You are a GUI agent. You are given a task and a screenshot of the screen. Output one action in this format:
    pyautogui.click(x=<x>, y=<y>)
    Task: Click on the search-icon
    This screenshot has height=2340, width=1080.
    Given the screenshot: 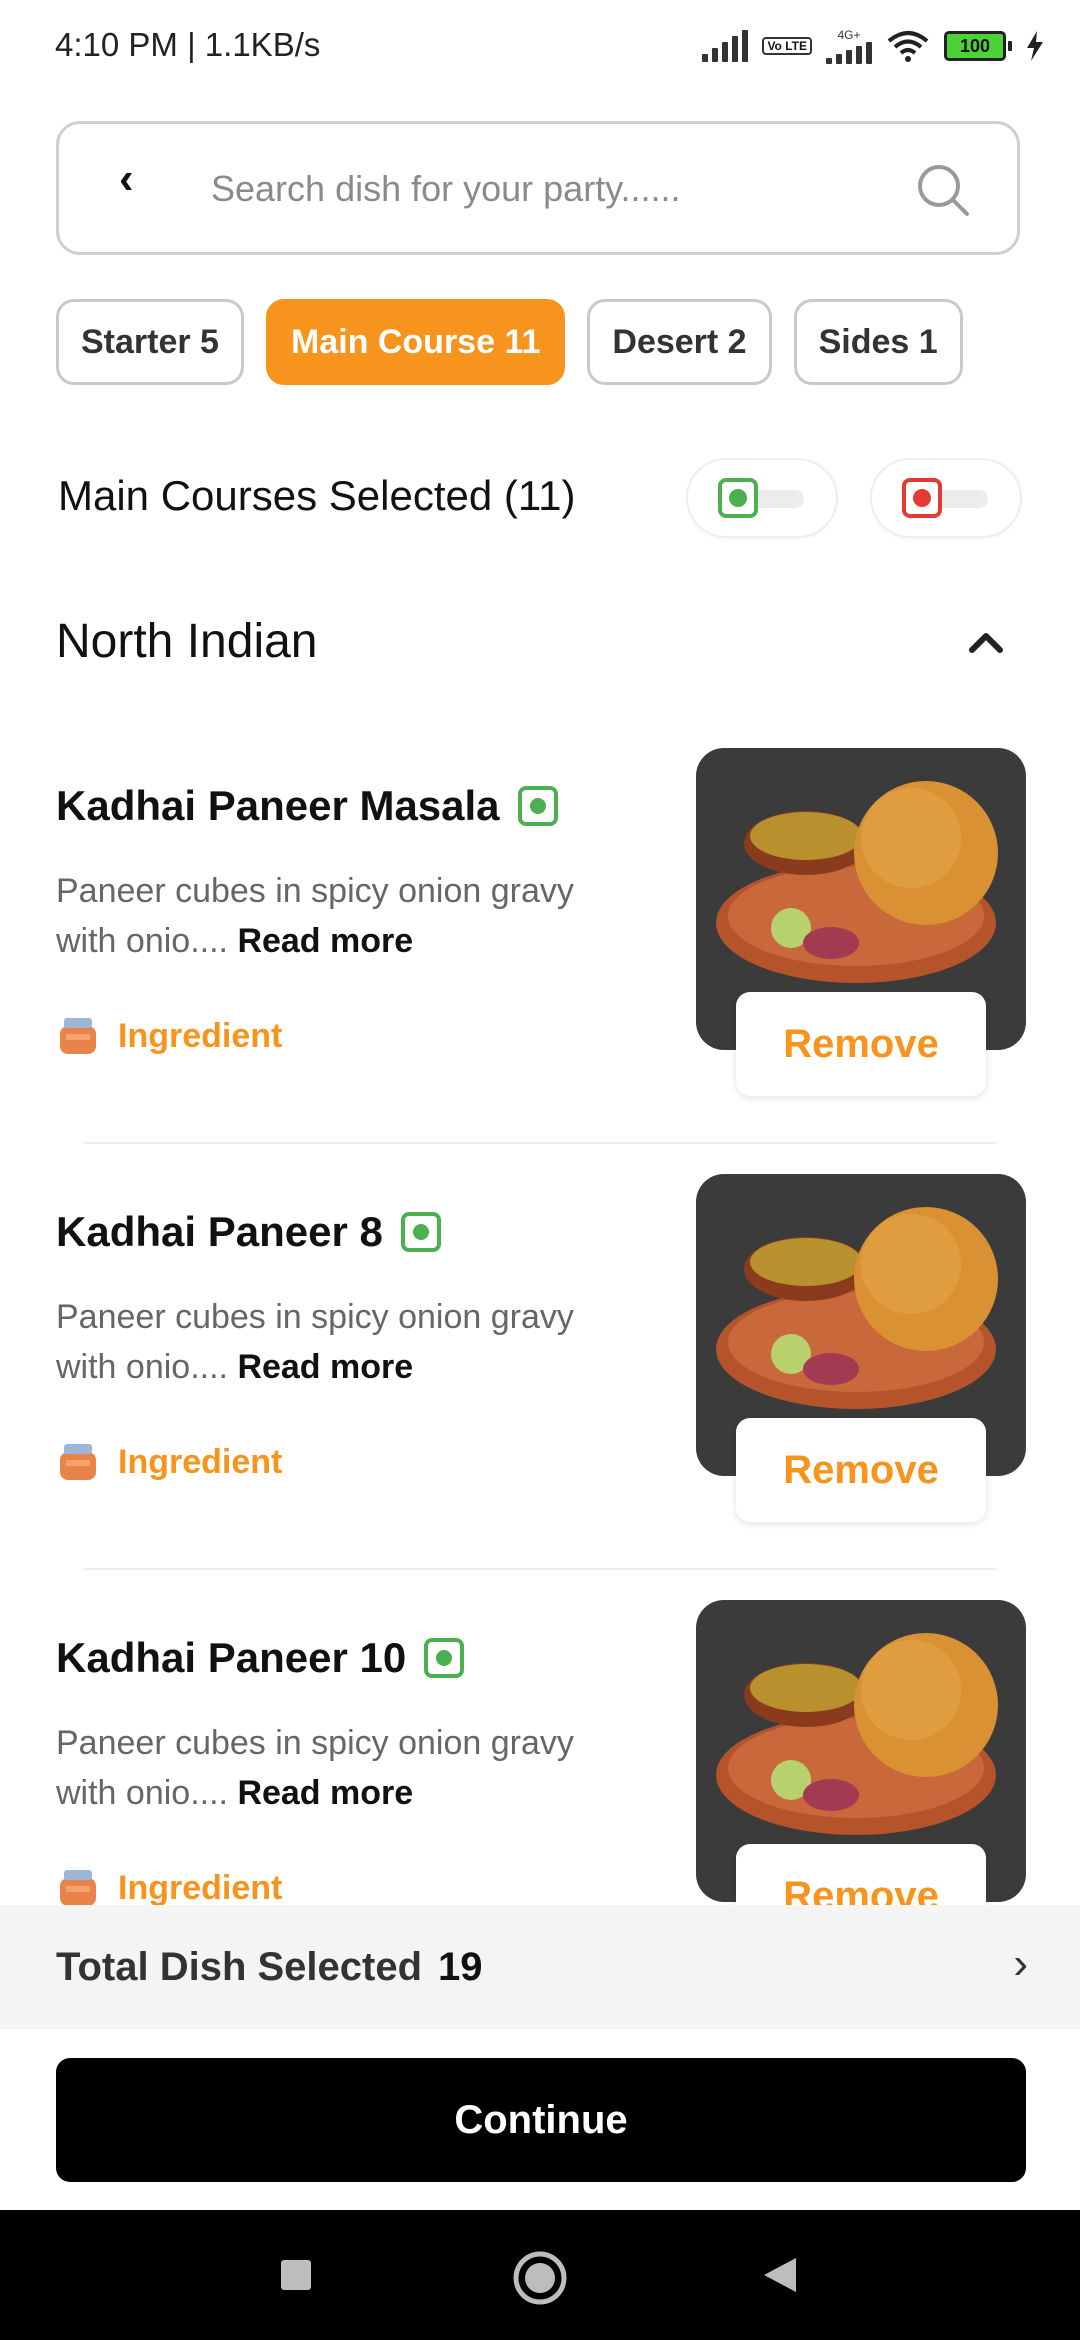 What is the action you would take?
    pyautogui.click(x=943, y=190)
    